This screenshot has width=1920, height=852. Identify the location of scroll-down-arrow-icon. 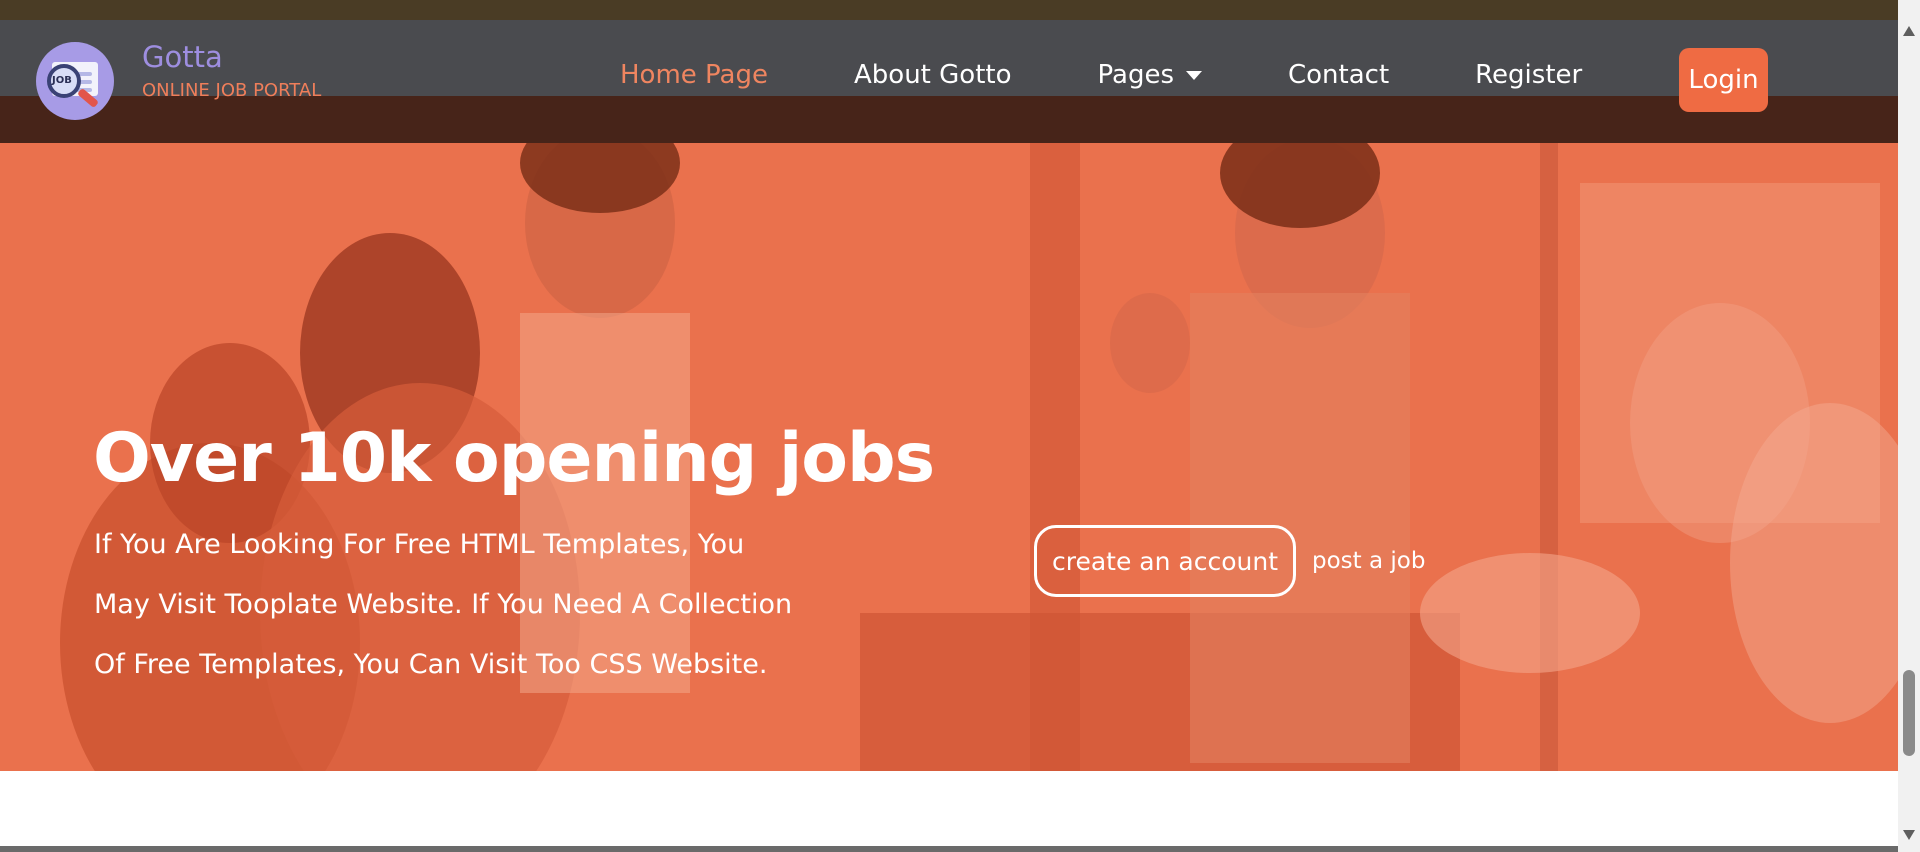
(1909, 835).